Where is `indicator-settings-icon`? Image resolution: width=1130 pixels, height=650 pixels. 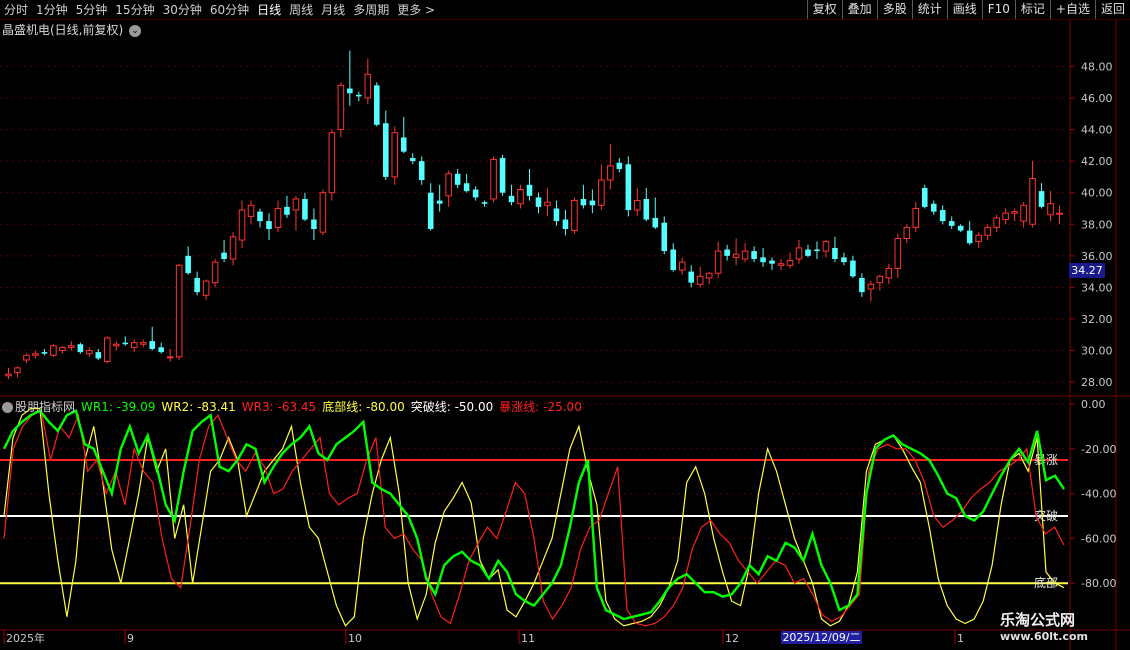 indicator-settings-icon is located at coordinates (7, 407).